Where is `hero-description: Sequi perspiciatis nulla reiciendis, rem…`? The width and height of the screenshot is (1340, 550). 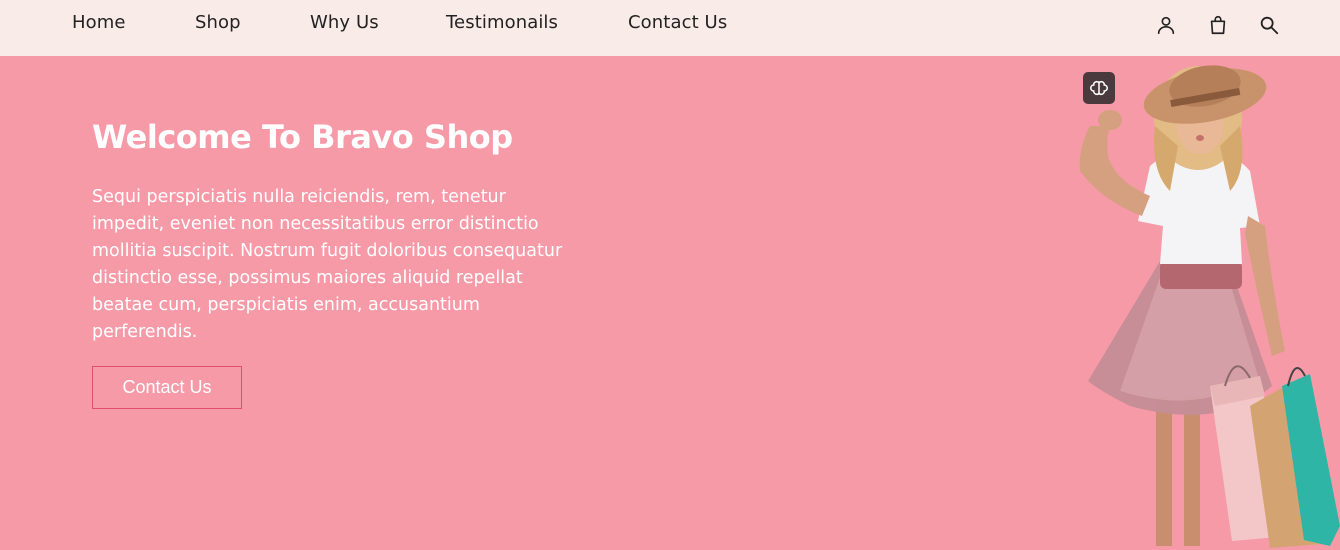 hero-description: Sequi perspiciatis nulla reiciendis, rem… is located at coordinates (327, 264).